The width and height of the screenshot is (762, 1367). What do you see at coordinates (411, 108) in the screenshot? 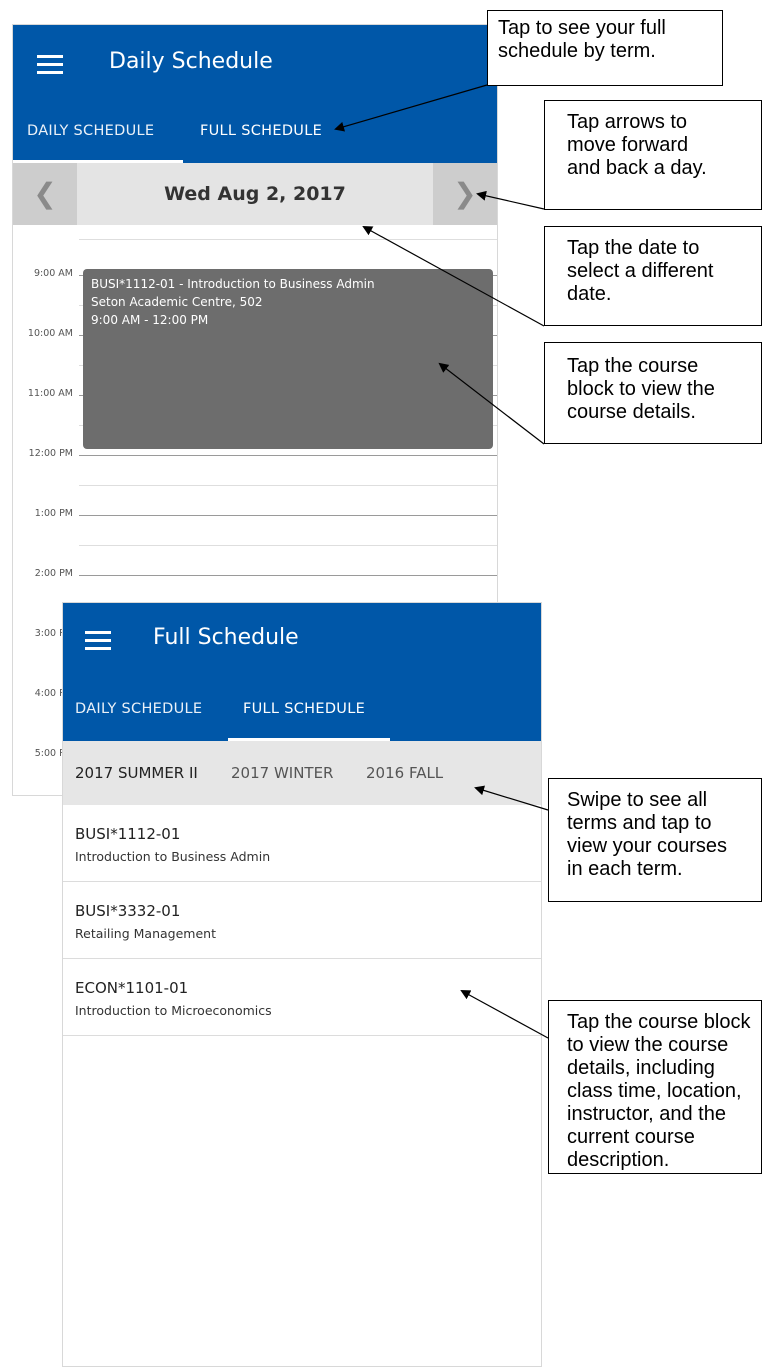
I see `arrow-to-full-schedule-tab` at bounding box center [411, 108].